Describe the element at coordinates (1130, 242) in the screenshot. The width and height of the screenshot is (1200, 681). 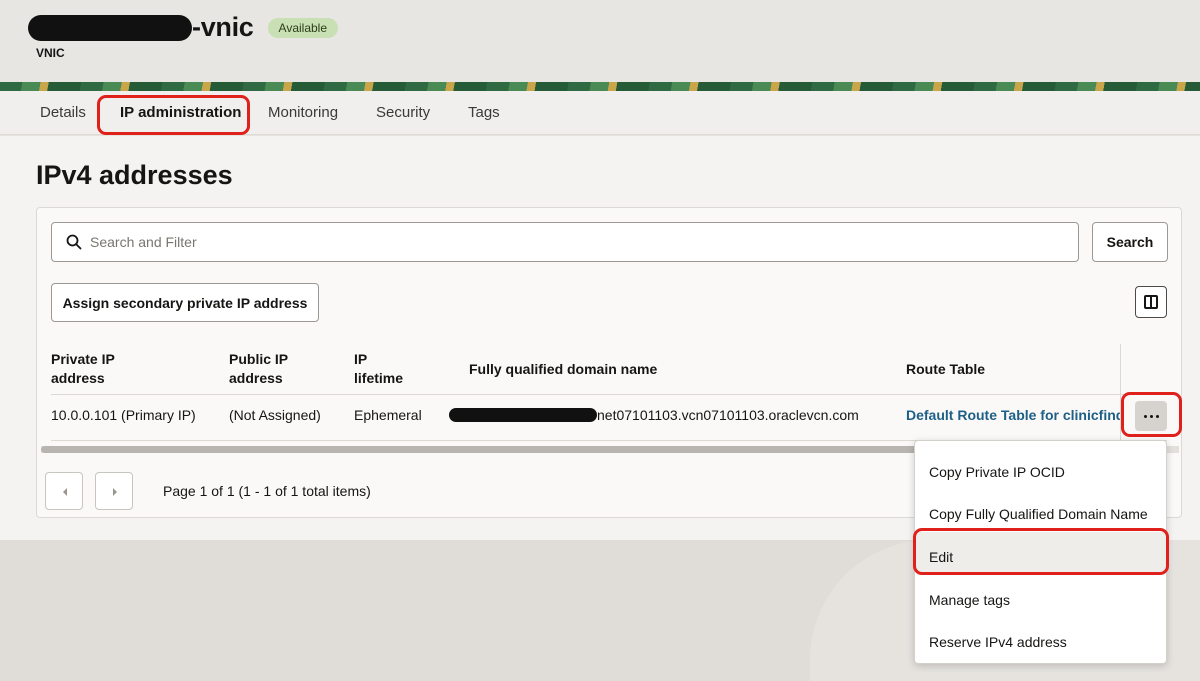
I see `search-button: Search` at that location.